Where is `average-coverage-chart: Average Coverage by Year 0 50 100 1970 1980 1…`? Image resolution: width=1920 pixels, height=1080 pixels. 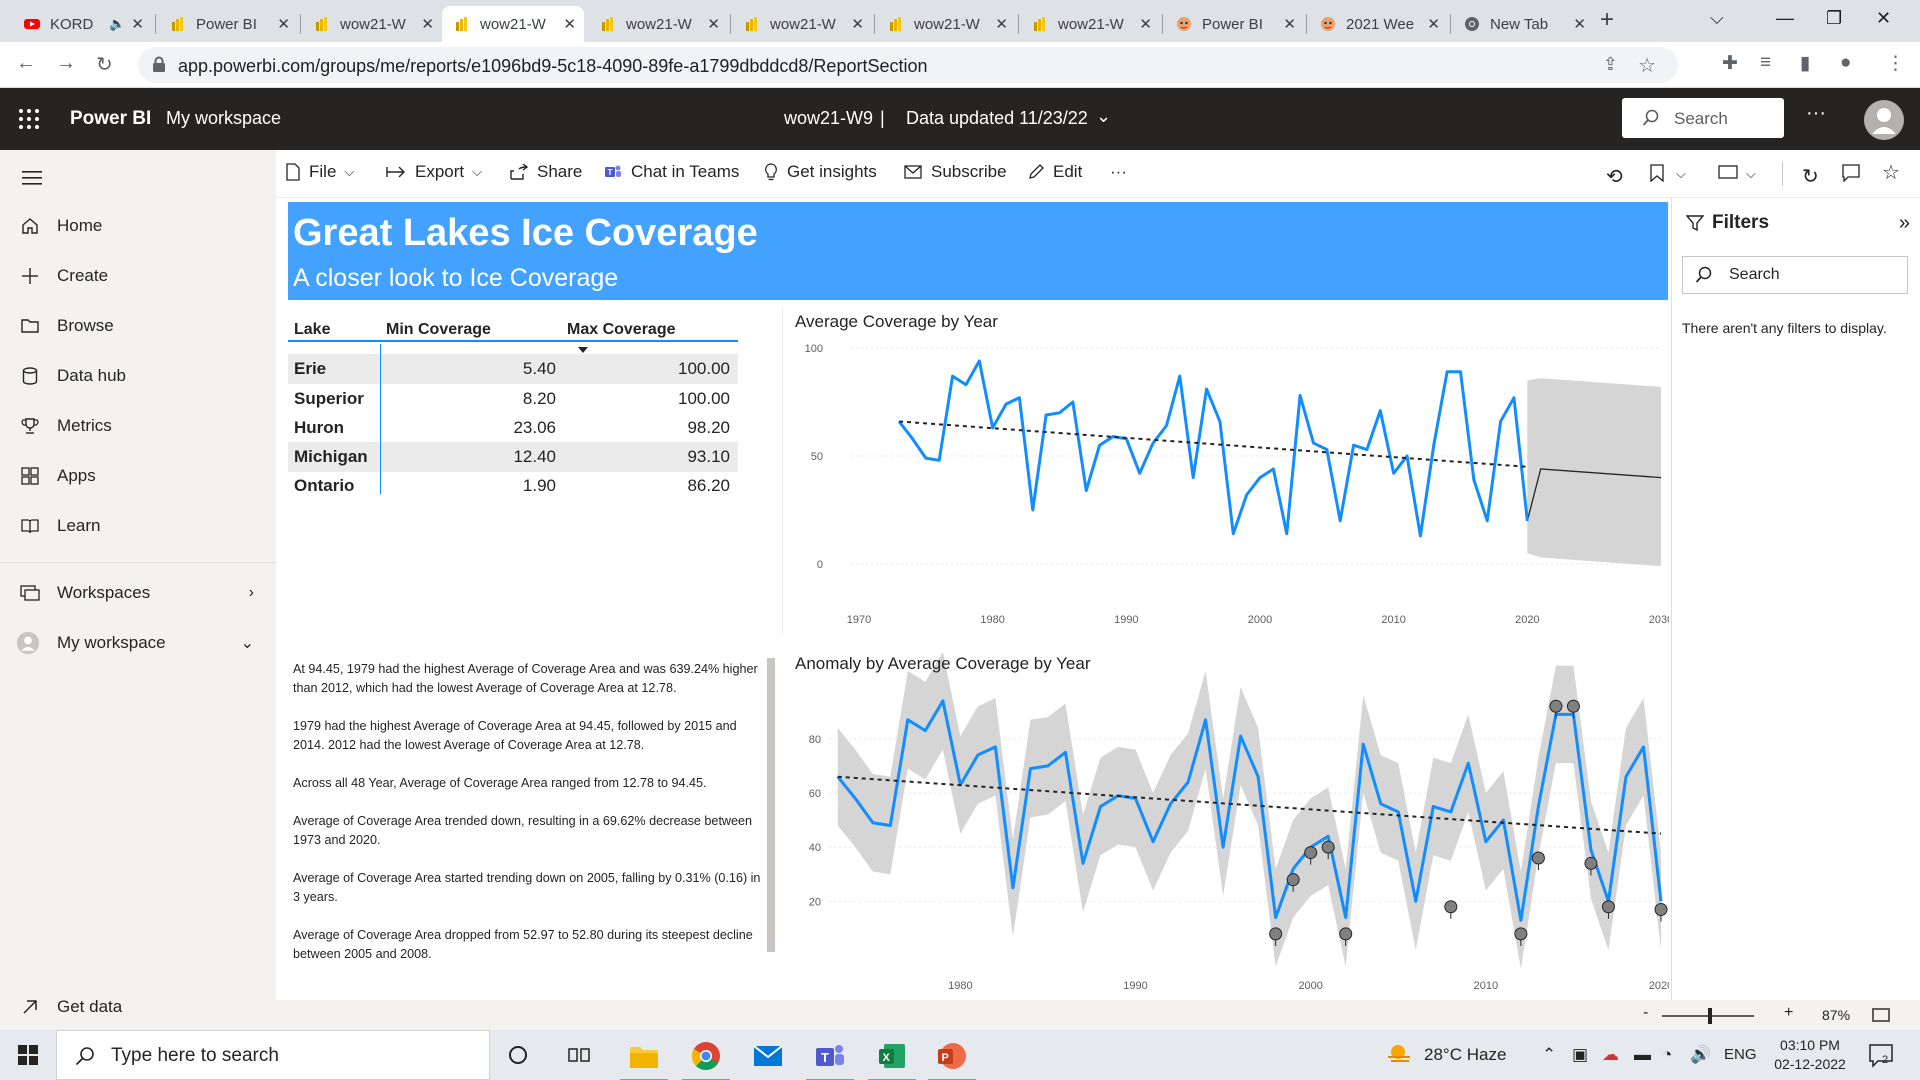 average-coverage-chart: Average Coverage by Year 0 50 100 1970 1980 1… is located at coordinates (1231, 470).